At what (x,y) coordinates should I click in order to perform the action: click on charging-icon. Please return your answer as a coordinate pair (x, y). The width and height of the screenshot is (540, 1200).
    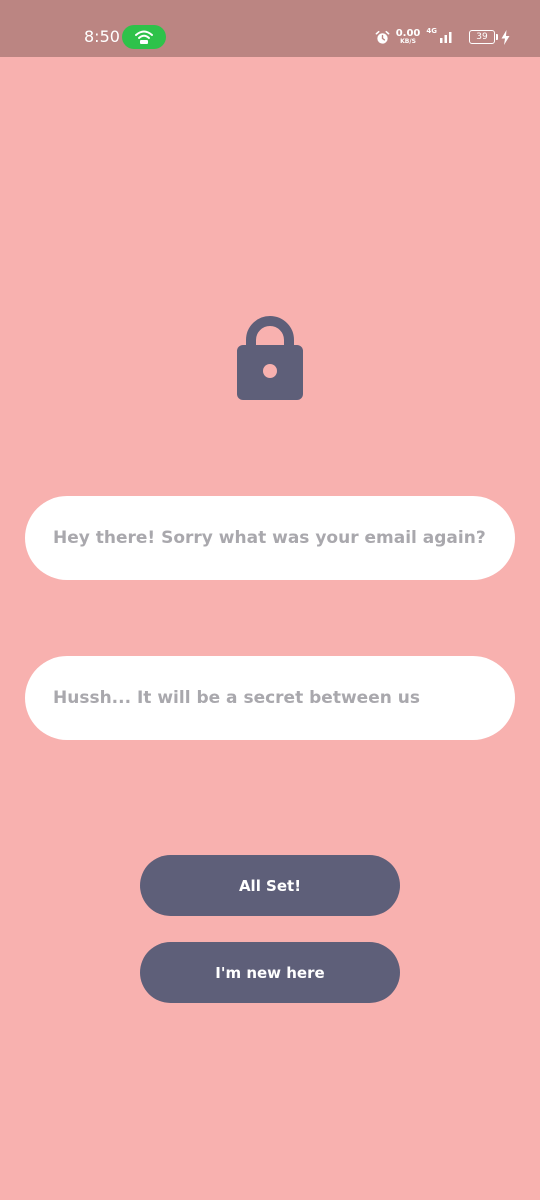
    Looking at the image, I should click on (505, 37).